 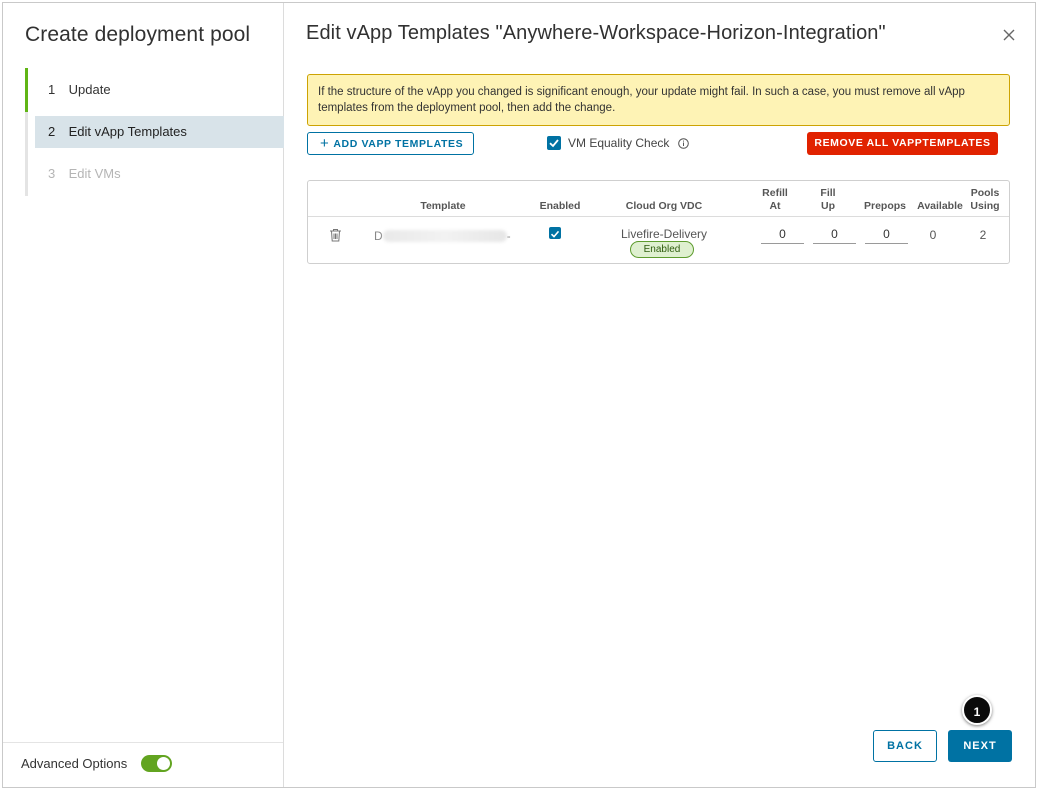 What do you see at coordinates (52, 131) in the screenshot?
I see `step-number: 2` at bounding box center [52, 131].